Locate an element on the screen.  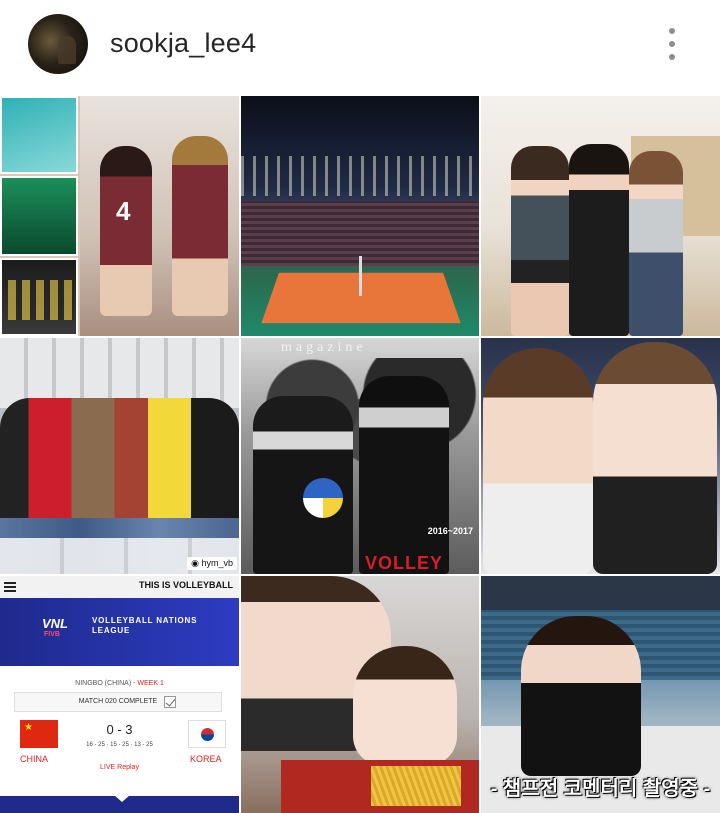
tag-icon: ◉ is located at coordinates (196, 563).